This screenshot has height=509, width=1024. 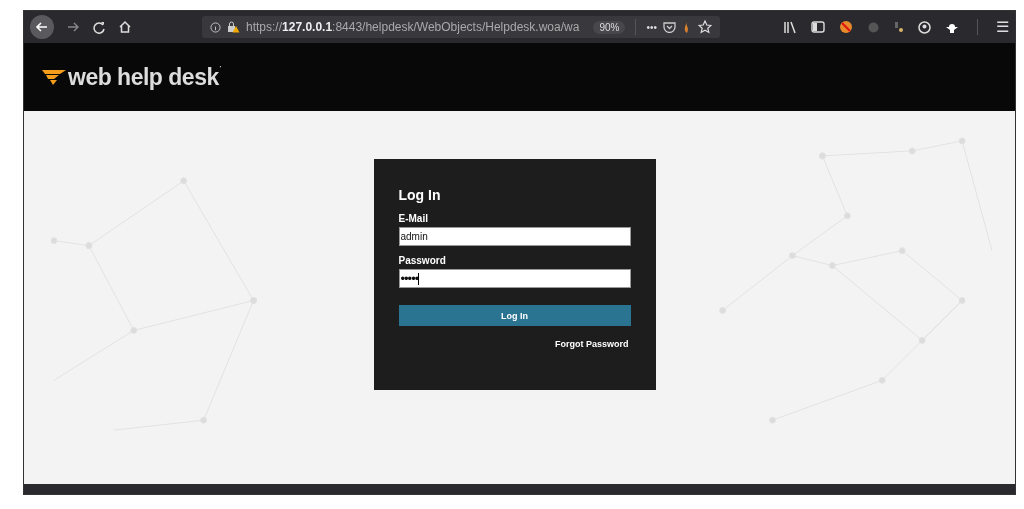 What do you see at coordinates (422, 260) in the screenshot?
I see `field-label: Password` at bounding box center [422, 260].